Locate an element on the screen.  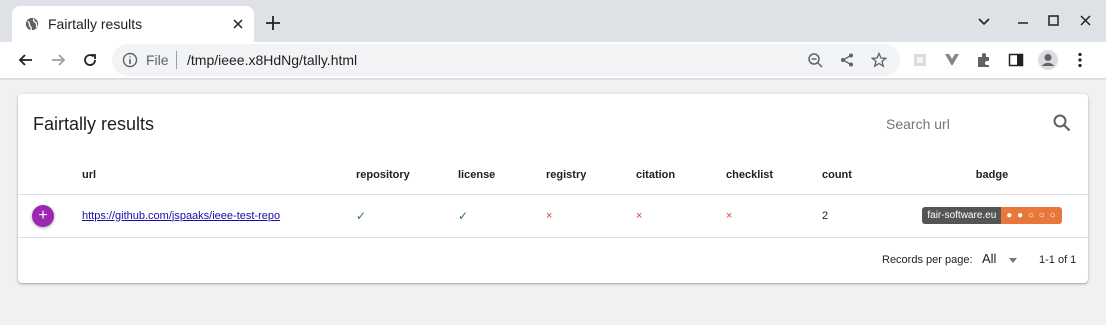
header-checklist: checklist is located at coordinates (774, 175).